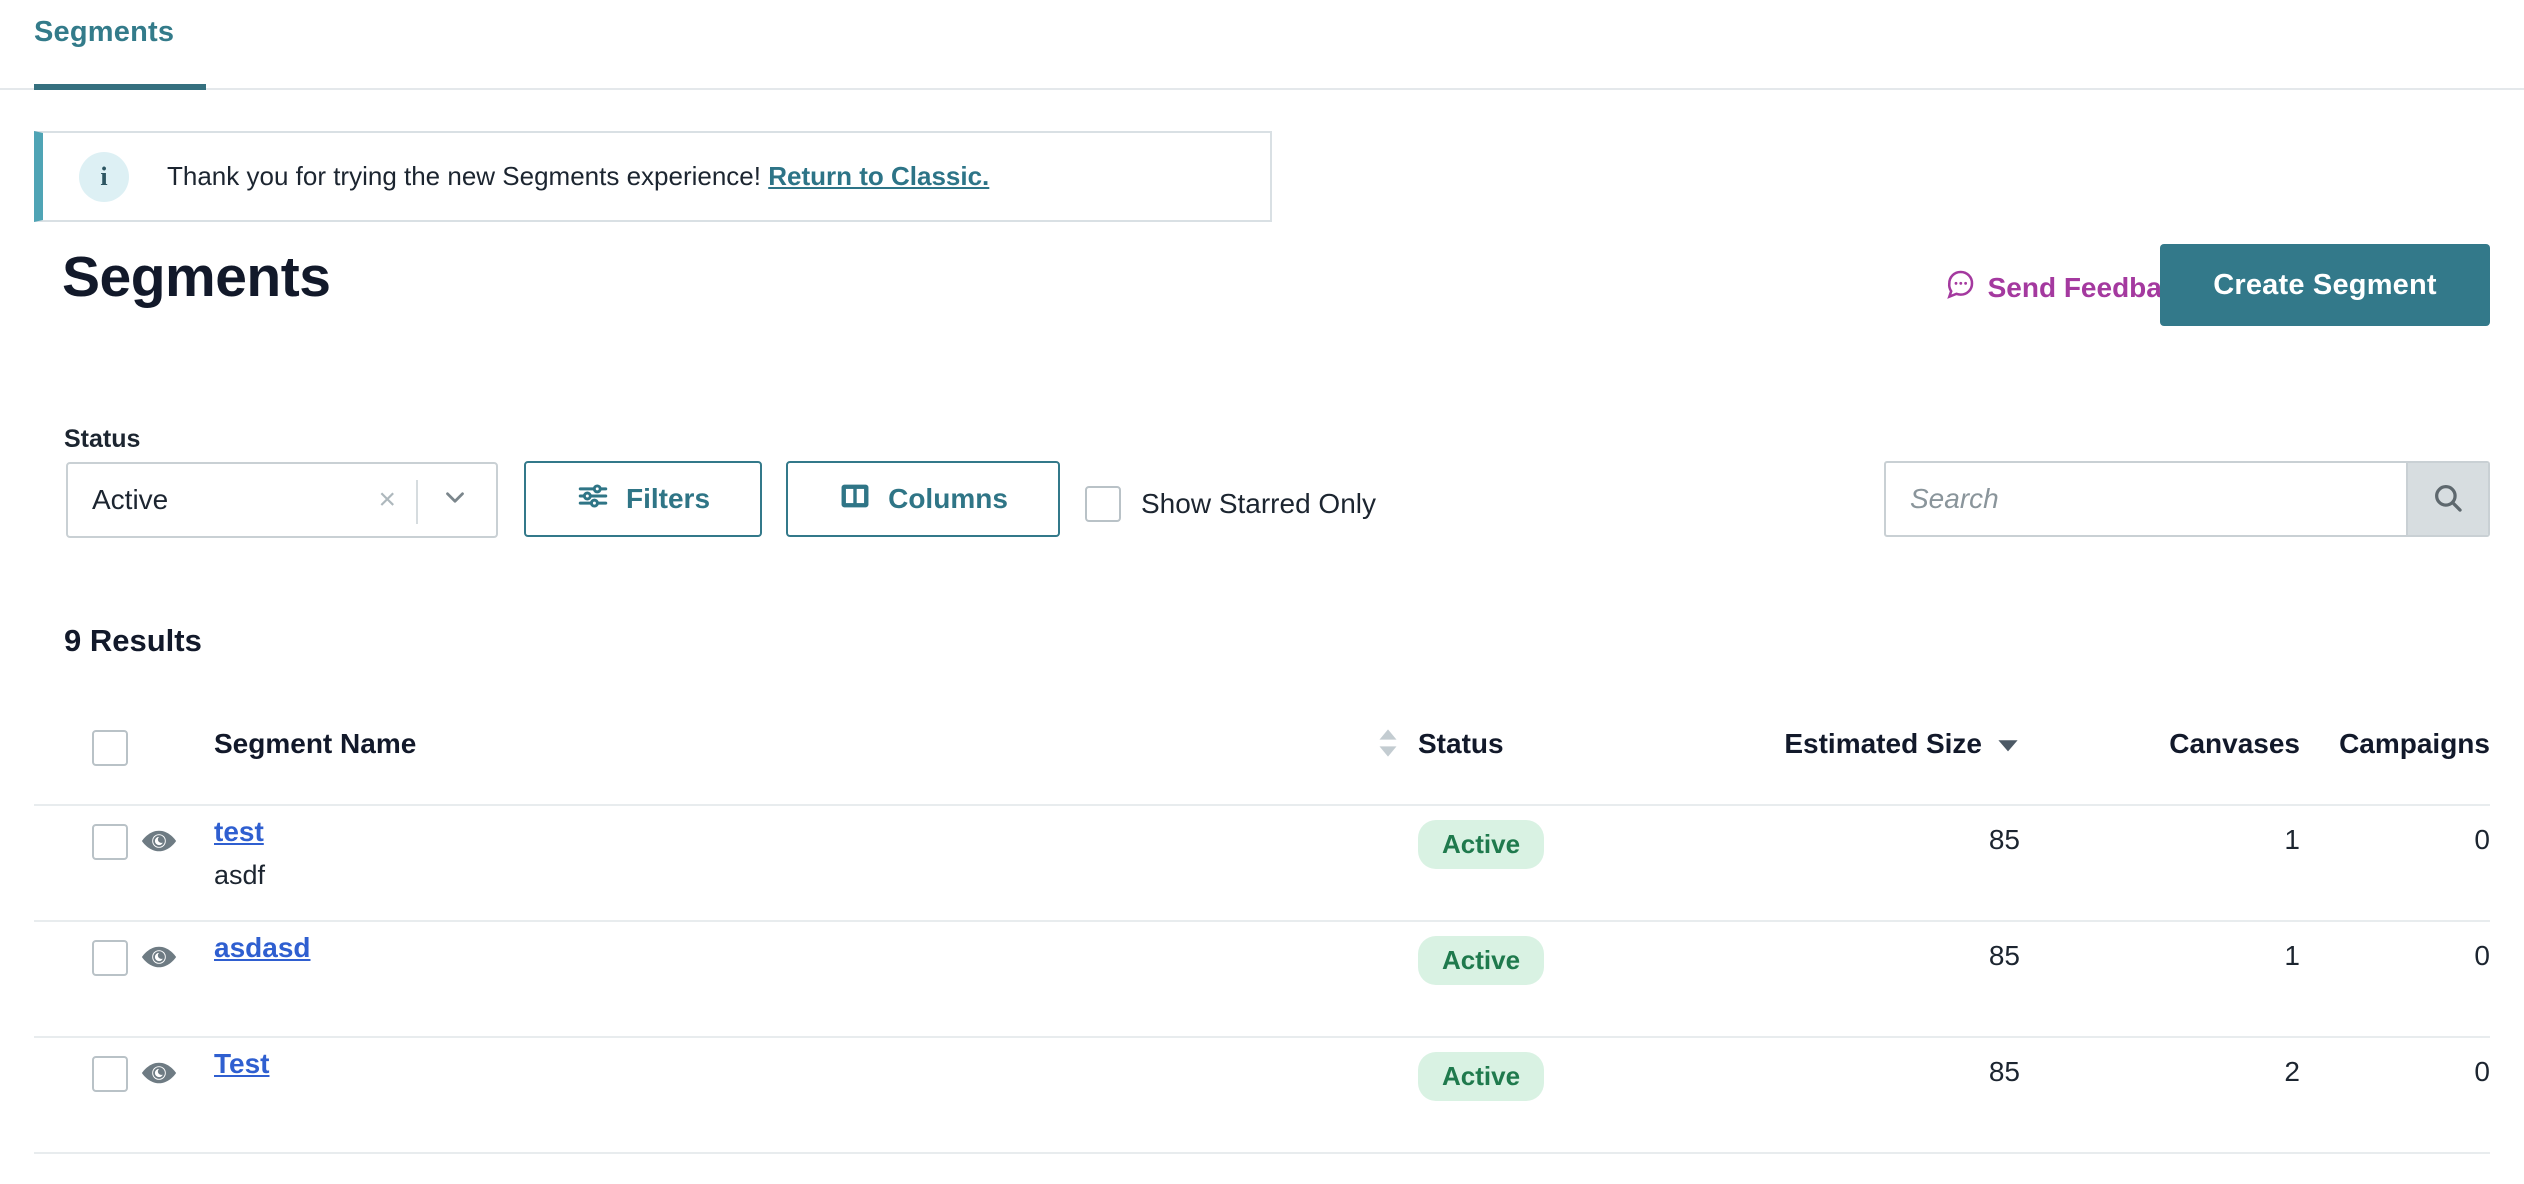 This screenshot has width=2524, height=1184. I want to click on status-selected-value: Active, so click(130, 499).